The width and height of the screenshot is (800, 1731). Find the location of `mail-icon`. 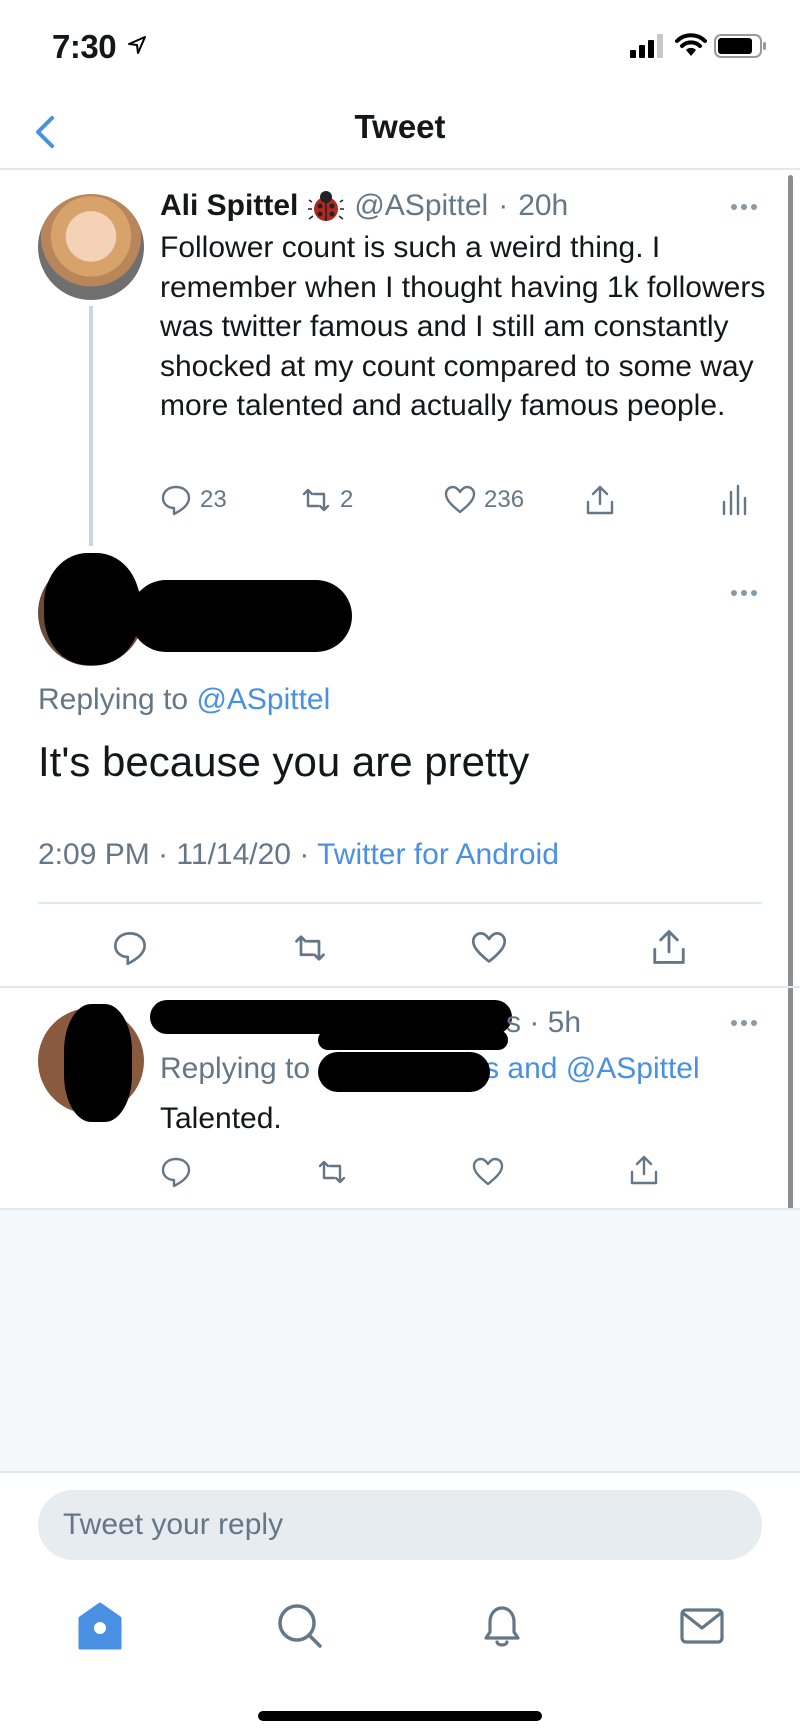

mail-icon is located at coordinates (702, 1626).